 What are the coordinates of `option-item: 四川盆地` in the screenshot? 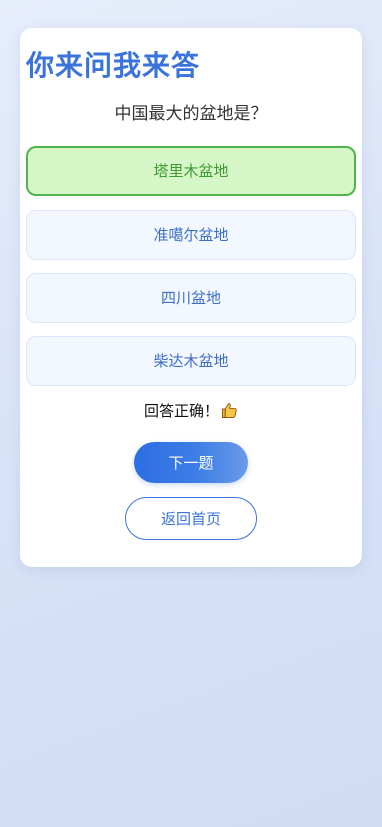 It's located at (191, 298).